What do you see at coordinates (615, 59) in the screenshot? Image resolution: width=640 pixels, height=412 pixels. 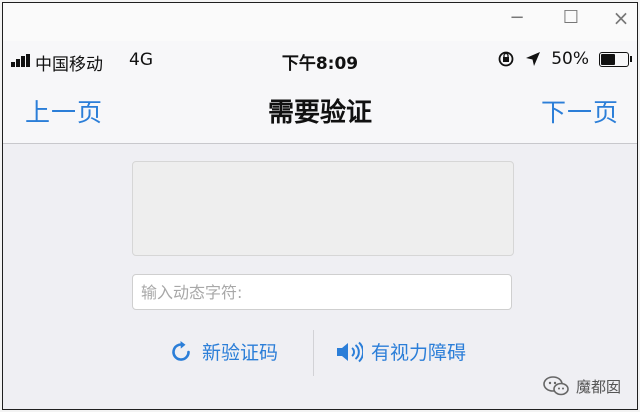 I see `battery-icon` at bounding box center [615, 59].